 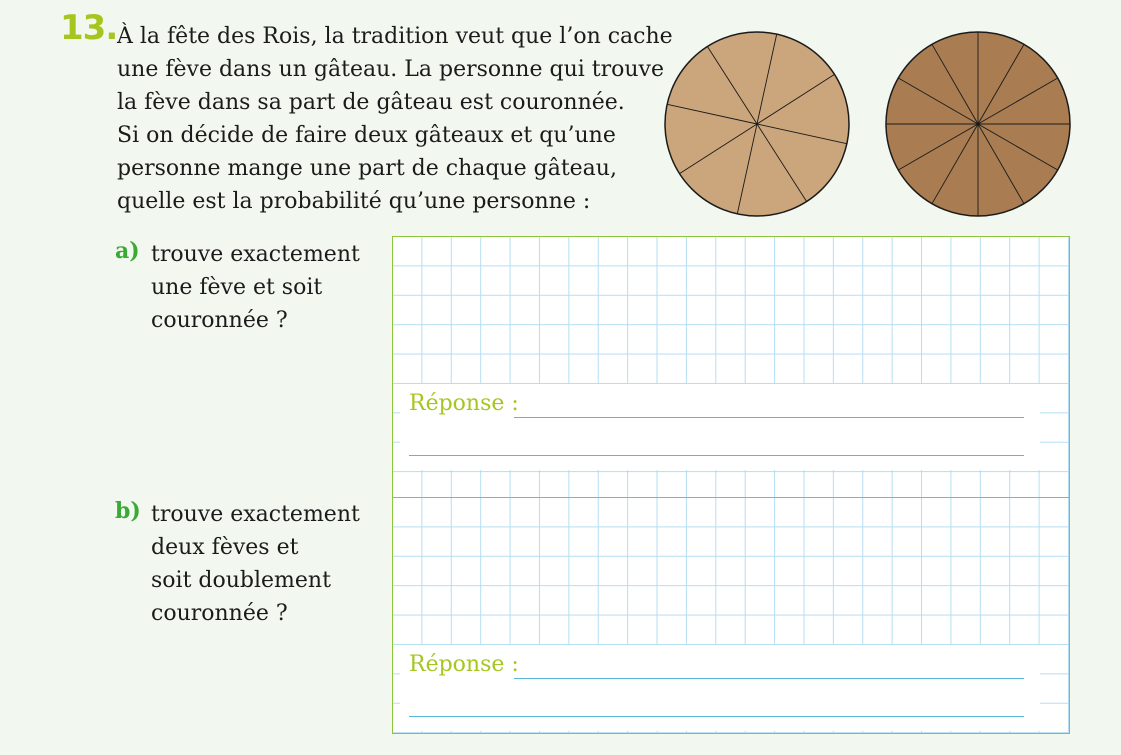 I want to click on cake-8-slices, so click(x=757, y=124).